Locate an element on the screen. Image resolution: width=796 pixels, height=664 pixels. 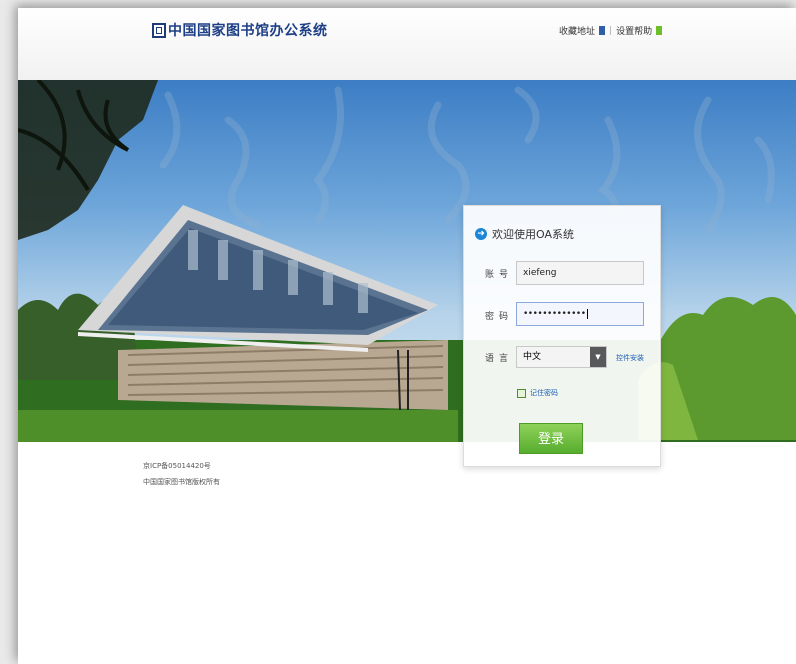
password-label: 密码 is located at coordinates (499, 317).